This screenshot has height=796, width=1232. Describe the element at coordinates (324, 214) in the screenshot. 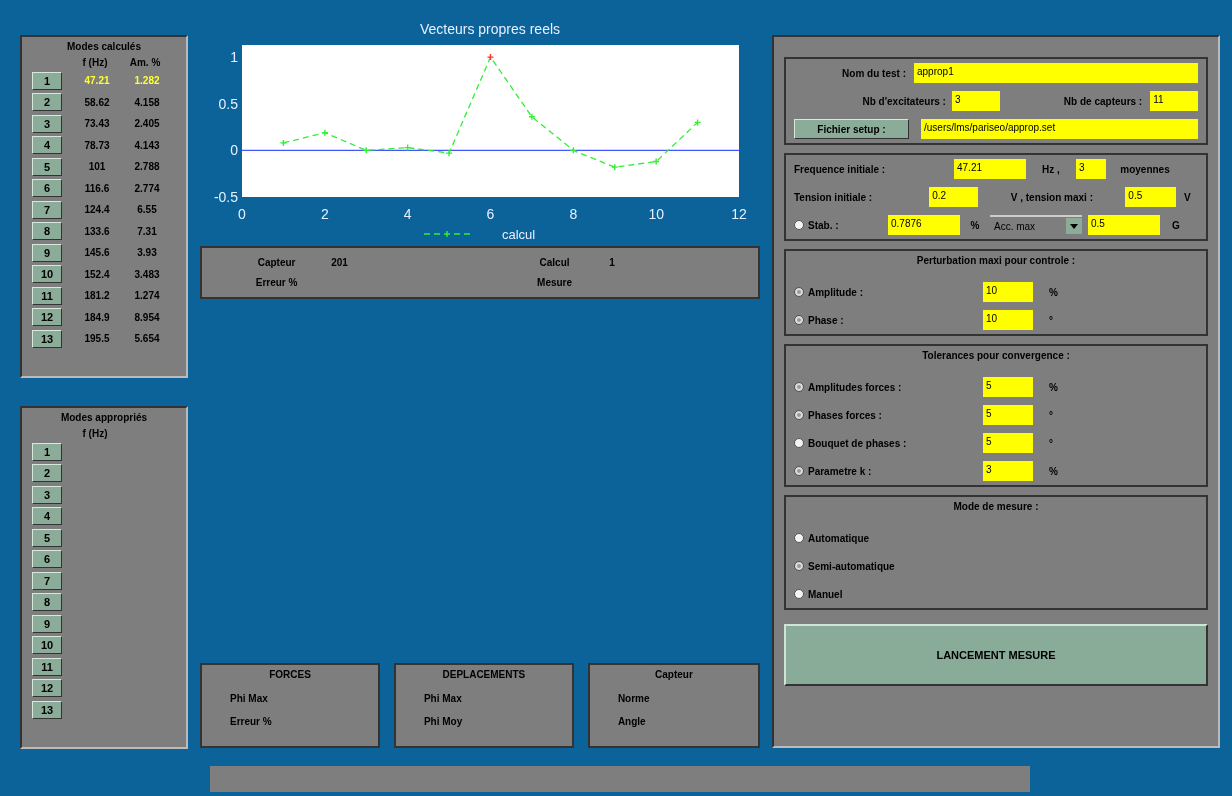

I see `x-tick-label: 2` at that location.